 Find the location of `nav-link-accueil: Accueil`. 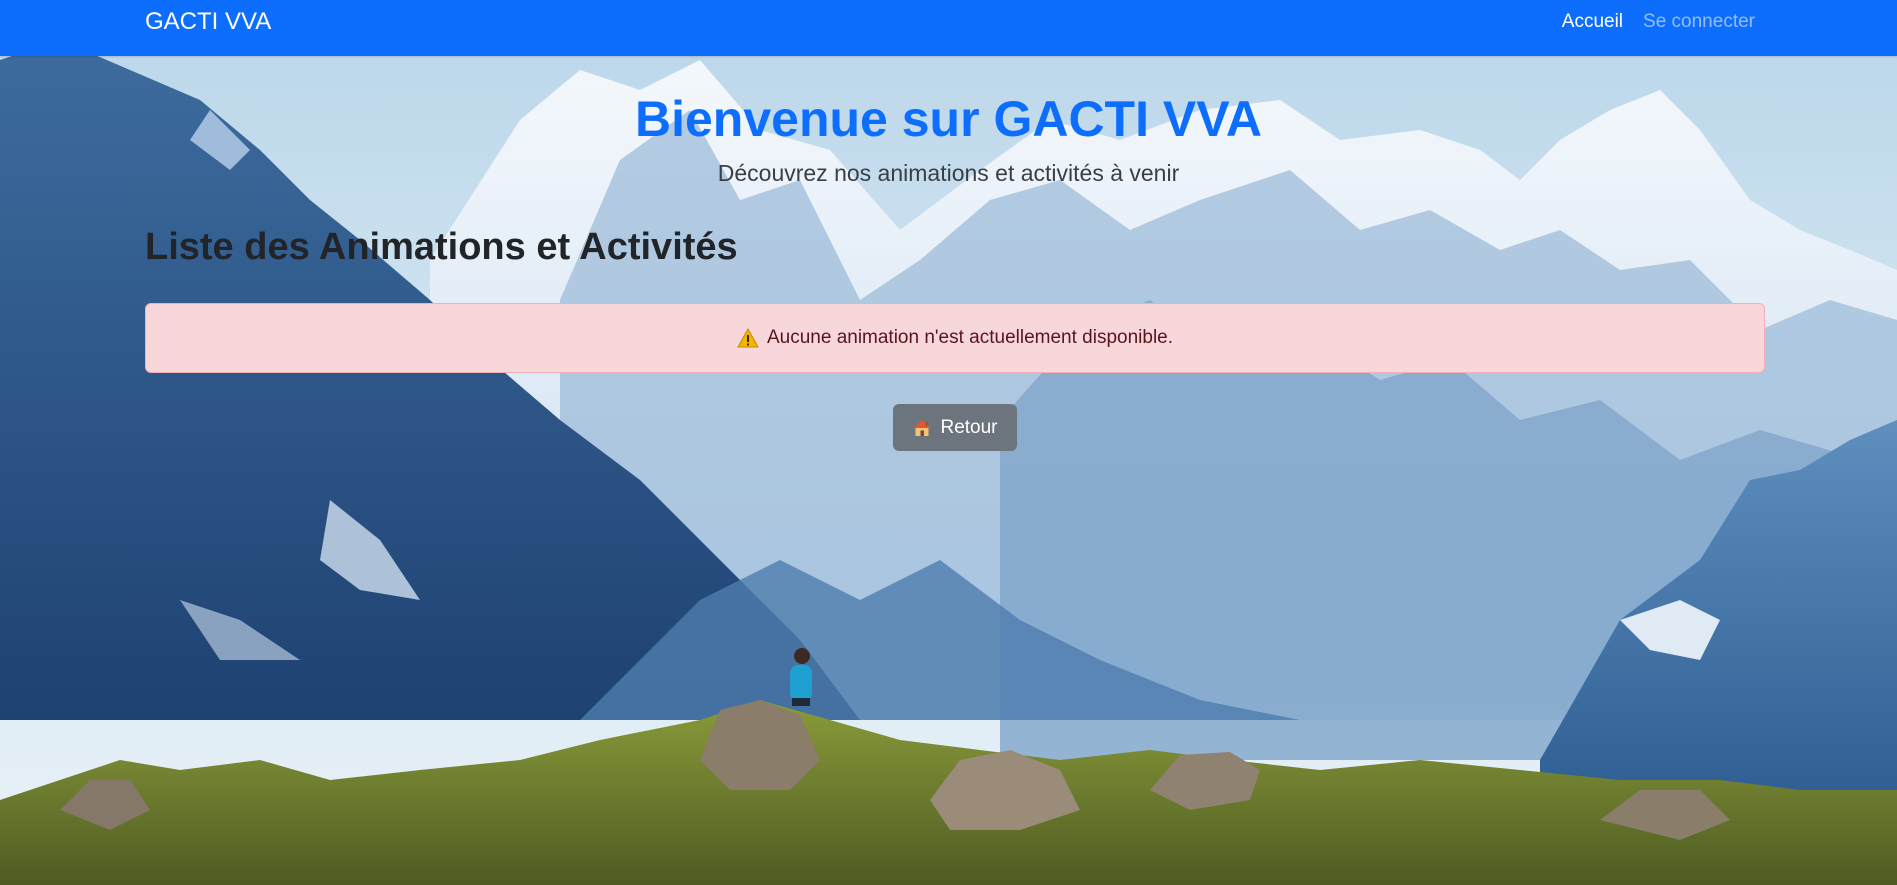

nav-link-accueil: Accueil is located at coordinates (1592, 22).